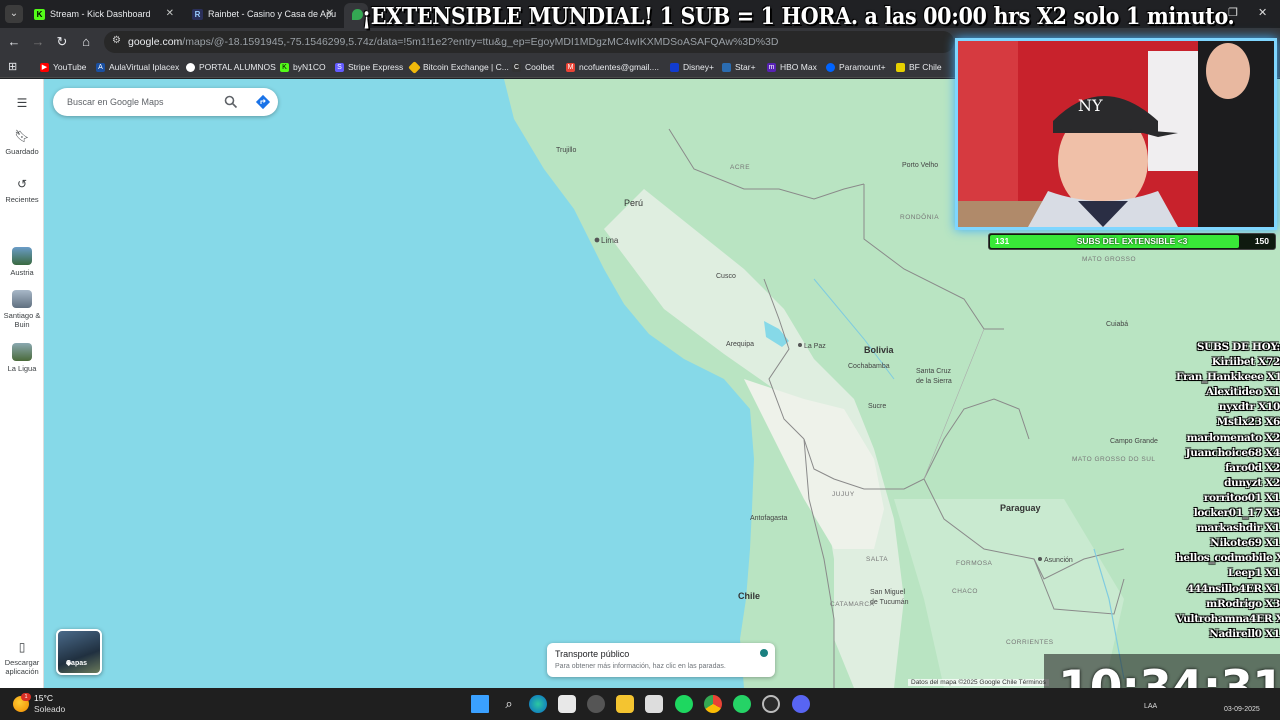 The width and height of the screenshot is (1280, 720). What do you see at coordinates (14, 14) in the screenshot?
I see `tab-search-chevron-icon: ⌄` at bounding box center [14, 14].